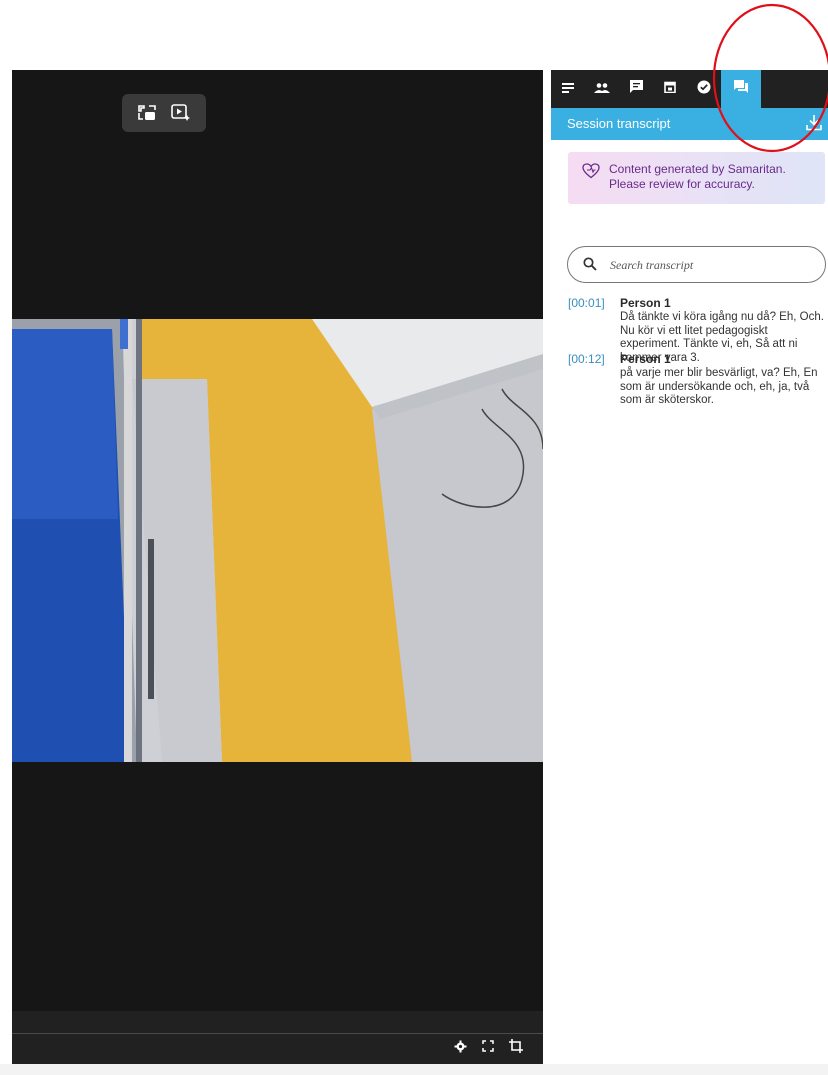  I want to click on transcript-search, so click(696, 264).